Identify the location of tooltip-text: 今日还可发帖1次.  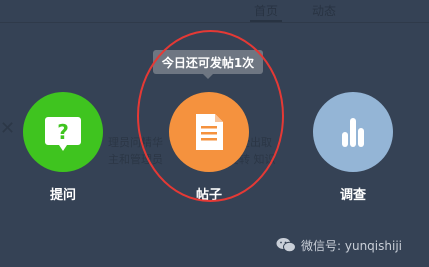
(208, 62).